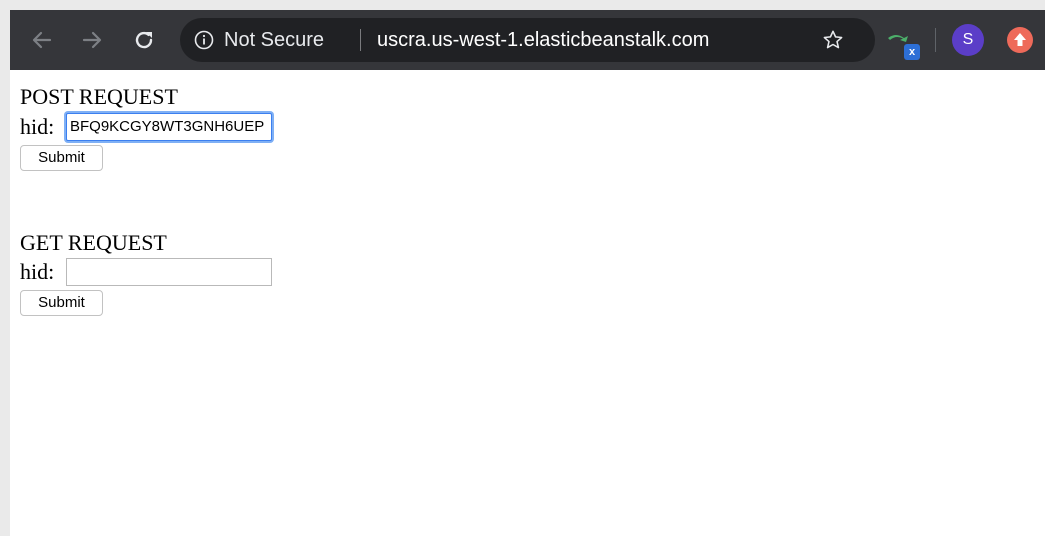 Image resolution: width=1045 pixels, height=536 pixels. What do you see at coordinates (37, 271) in the screenshot?
I see `get-hid-label: hid:` at bounding box center [37, 271].